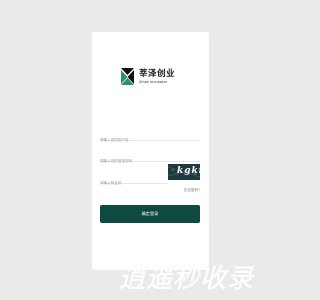 This screenshot has width=320, height=300. I want to click on logo-icon, so click(127, 76).